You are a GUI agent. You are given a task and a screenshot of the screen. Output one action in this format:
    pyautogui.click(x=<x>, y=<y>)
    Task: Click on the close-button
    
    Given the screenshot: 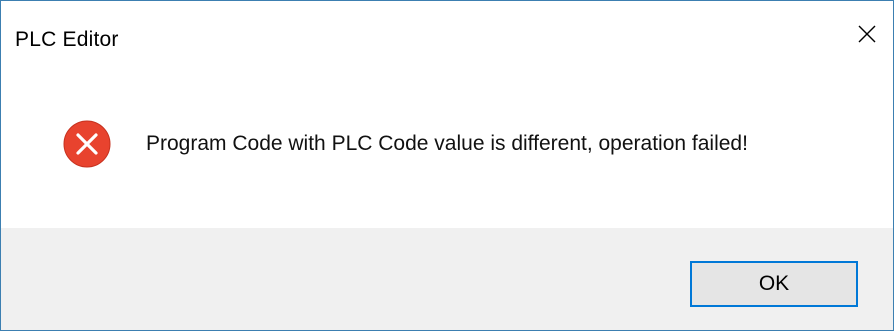 What is the action you would take?
    pyautogui.click(x=867, y=36)
    